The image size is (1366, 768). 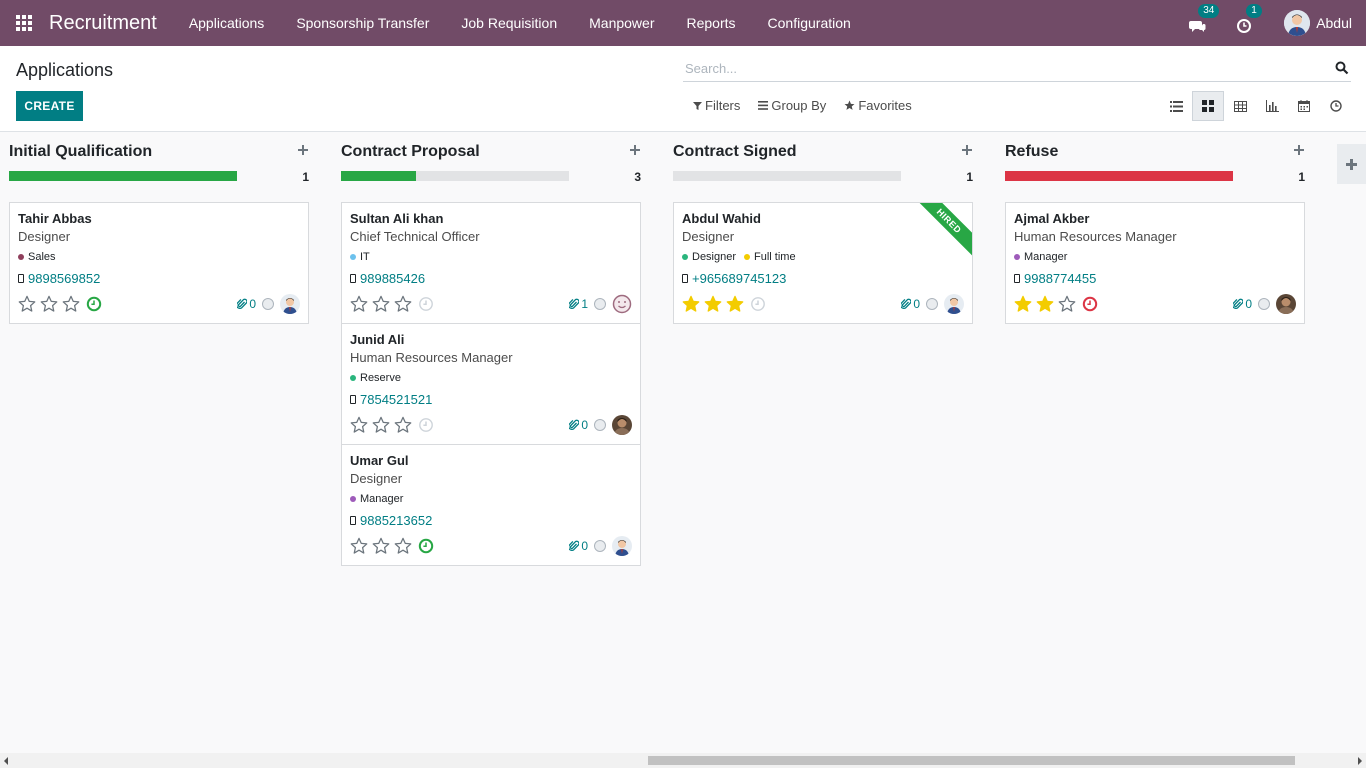 What do you see at coordinates (1360, 761) in the screenshot?
I see `scroll-right-arrow` at bounding box center [1360, 761].